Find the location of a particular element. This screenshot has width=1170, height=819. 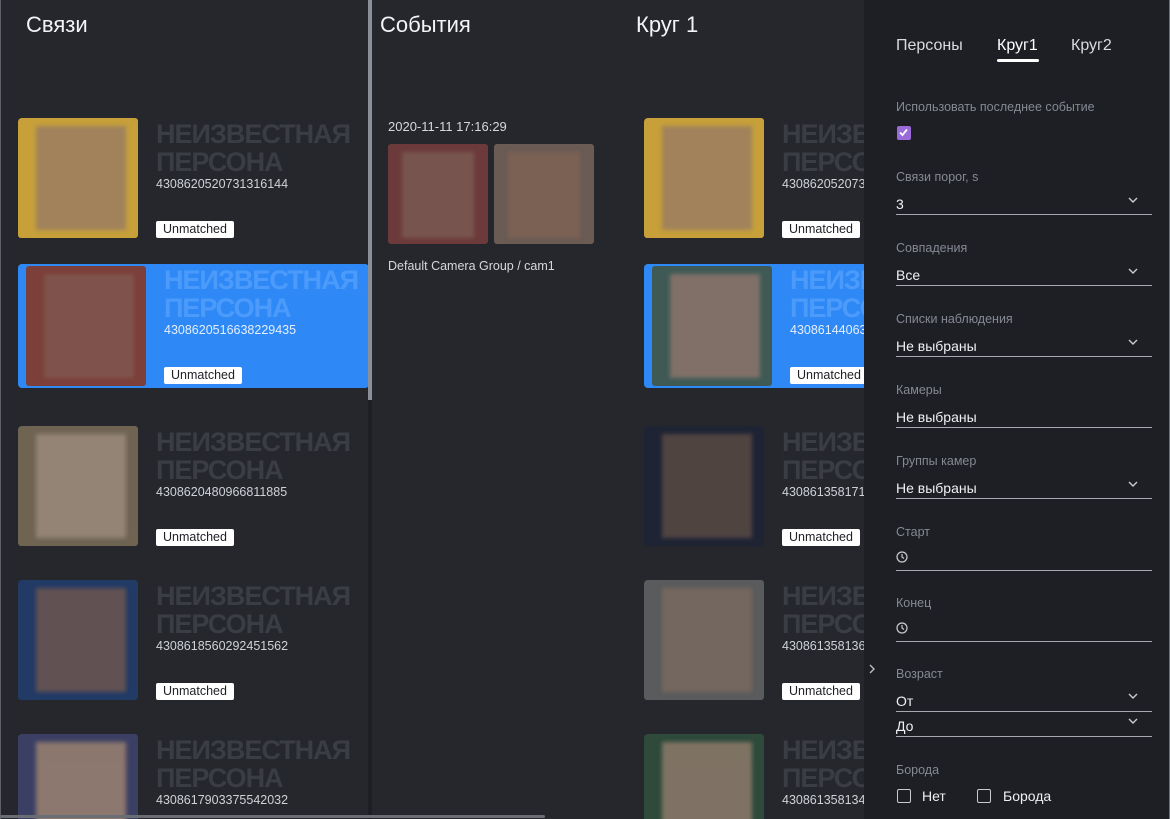

person-id: 4308620516638229435 is located at coordinates (230, 330).